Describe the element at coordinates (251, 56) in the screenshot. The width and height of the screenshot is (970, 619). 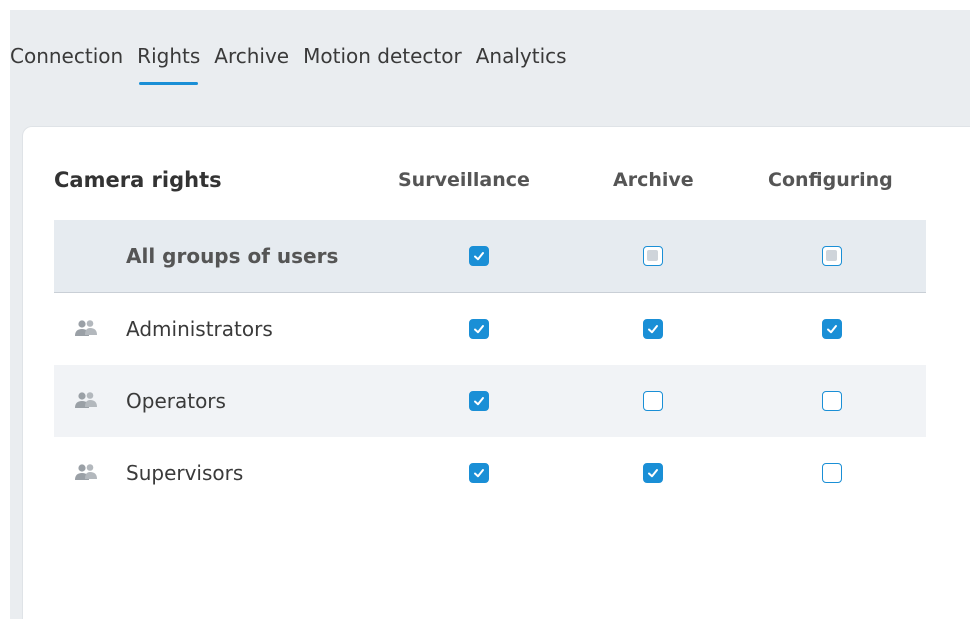
I see `tab-archive: Archive` at that location.